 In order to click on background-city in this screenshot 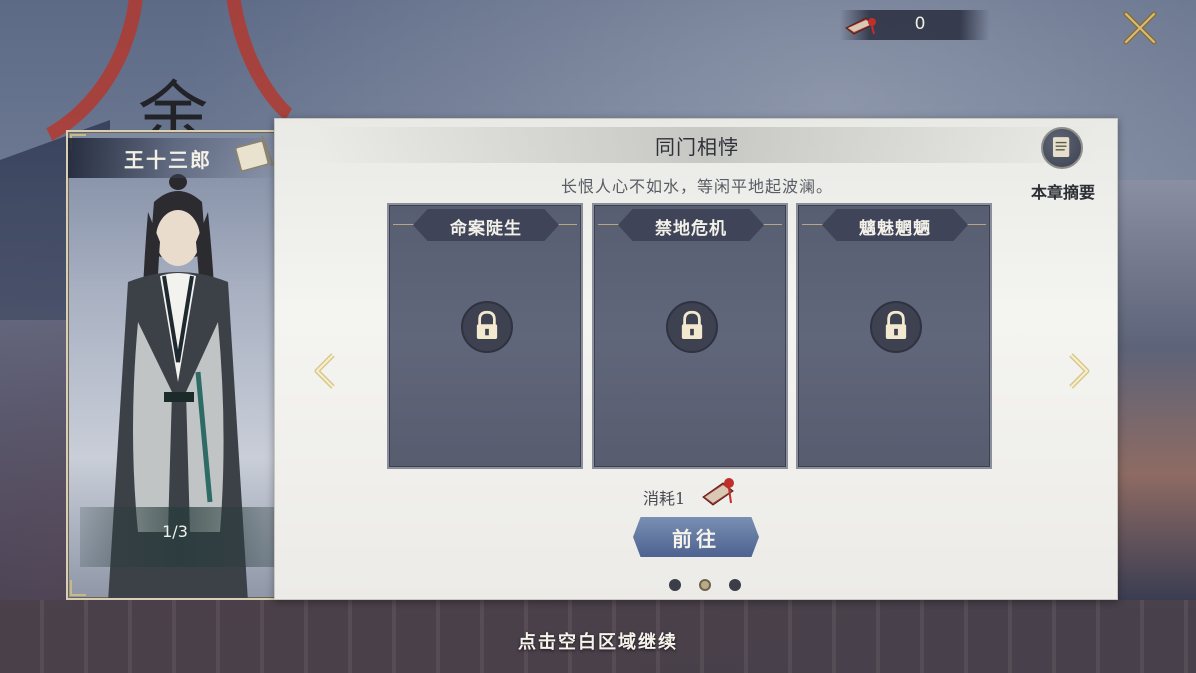, I will do `click(1157, 390)`.